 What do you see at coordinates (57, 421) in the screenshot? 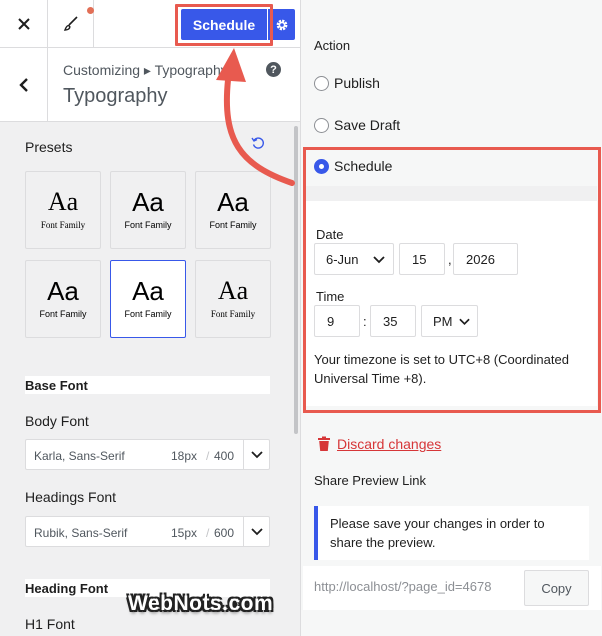
I see `body-font-label: Body Font` at bounding box center [57, 421].